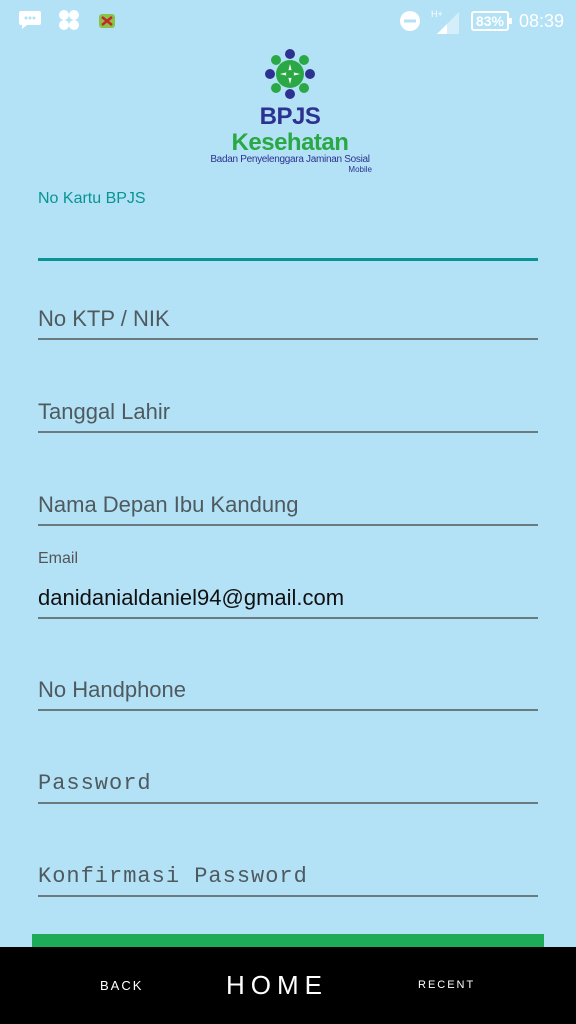 This screenshot has height=1024, width=576. Describe the element at coordinates (288, 414) in the screenshot. I see `tanggal-lahir-input: Tanggal Lahir` at that location.